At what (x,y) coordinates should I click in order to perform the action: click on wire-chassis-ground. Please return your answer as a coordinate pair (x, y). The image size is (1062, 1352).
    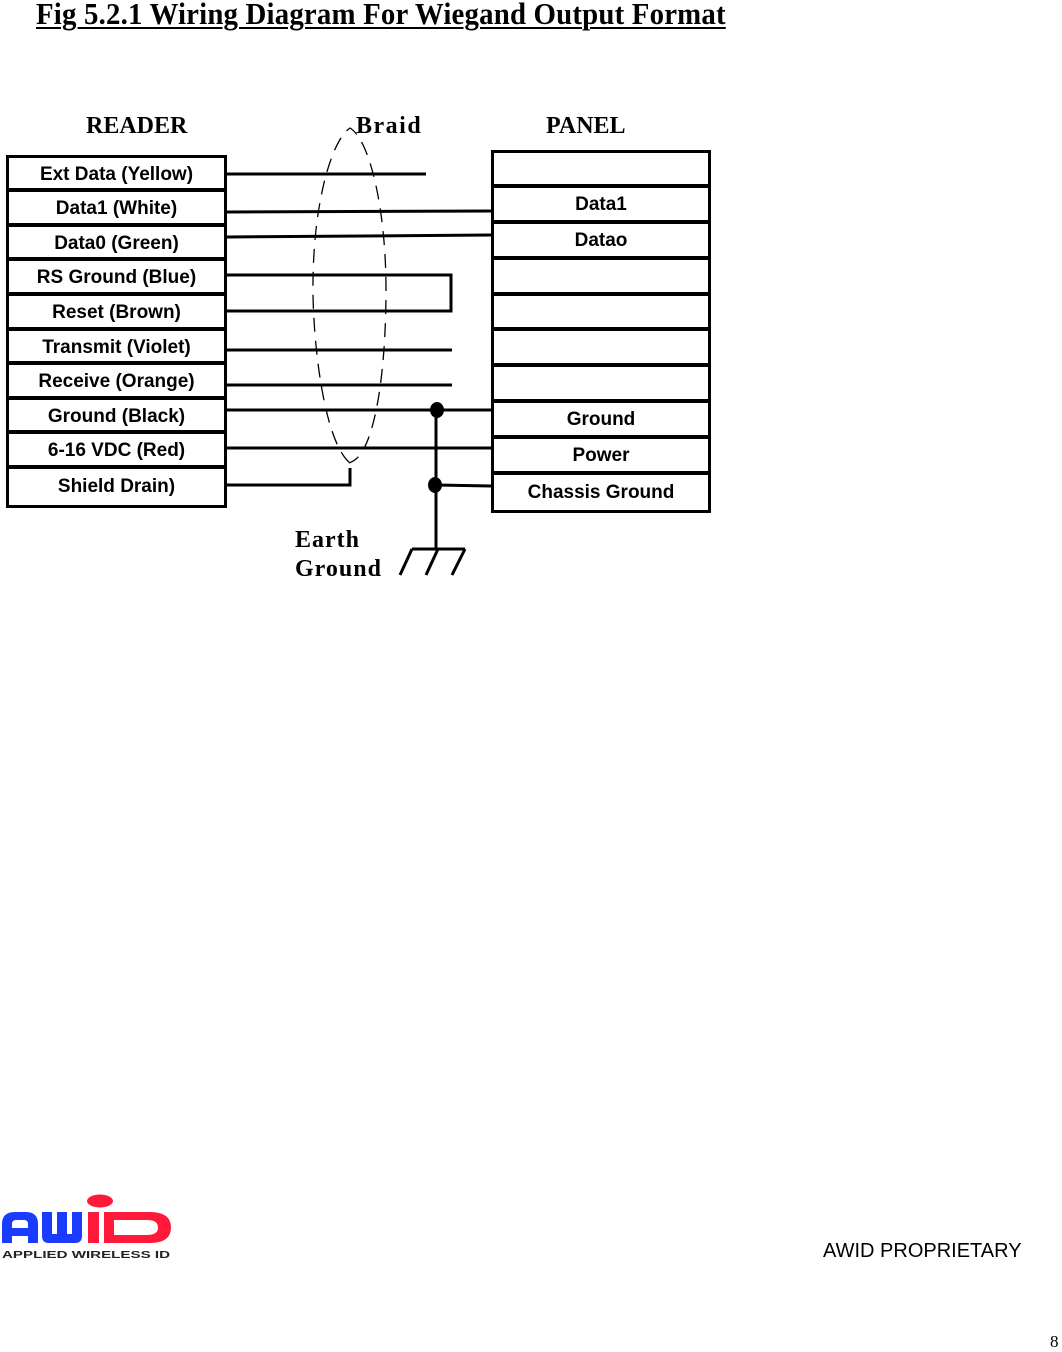
    Looking at the image, I should click on (463, 485).